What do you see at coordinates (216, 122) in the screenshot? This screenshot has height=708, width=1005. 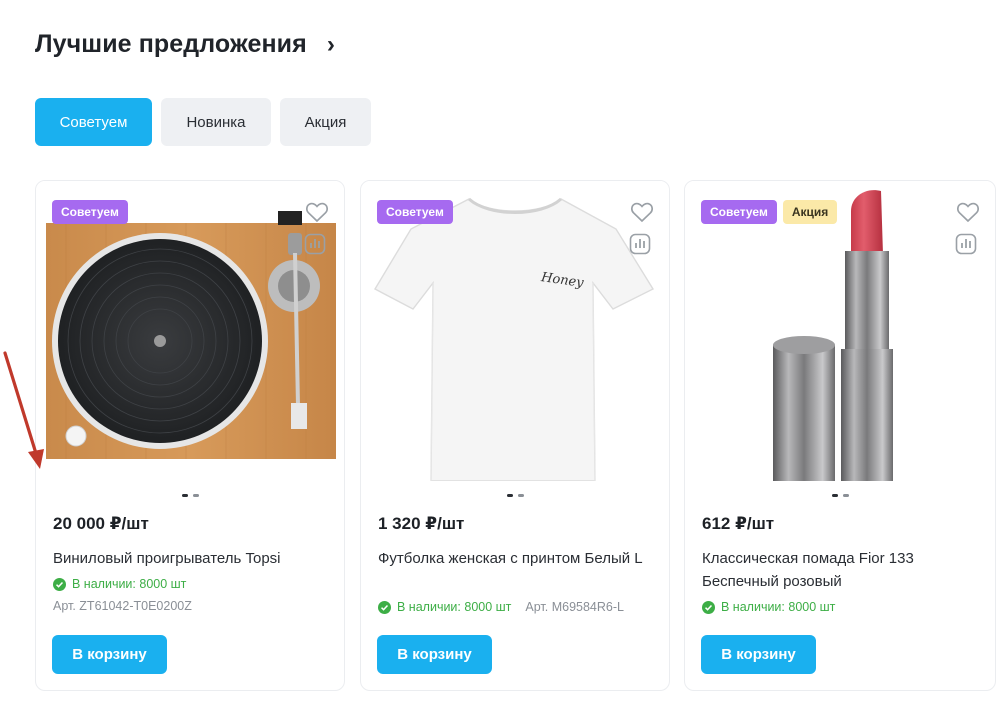 I see `tab-new: Новинка` at bounding box center [216, 122].